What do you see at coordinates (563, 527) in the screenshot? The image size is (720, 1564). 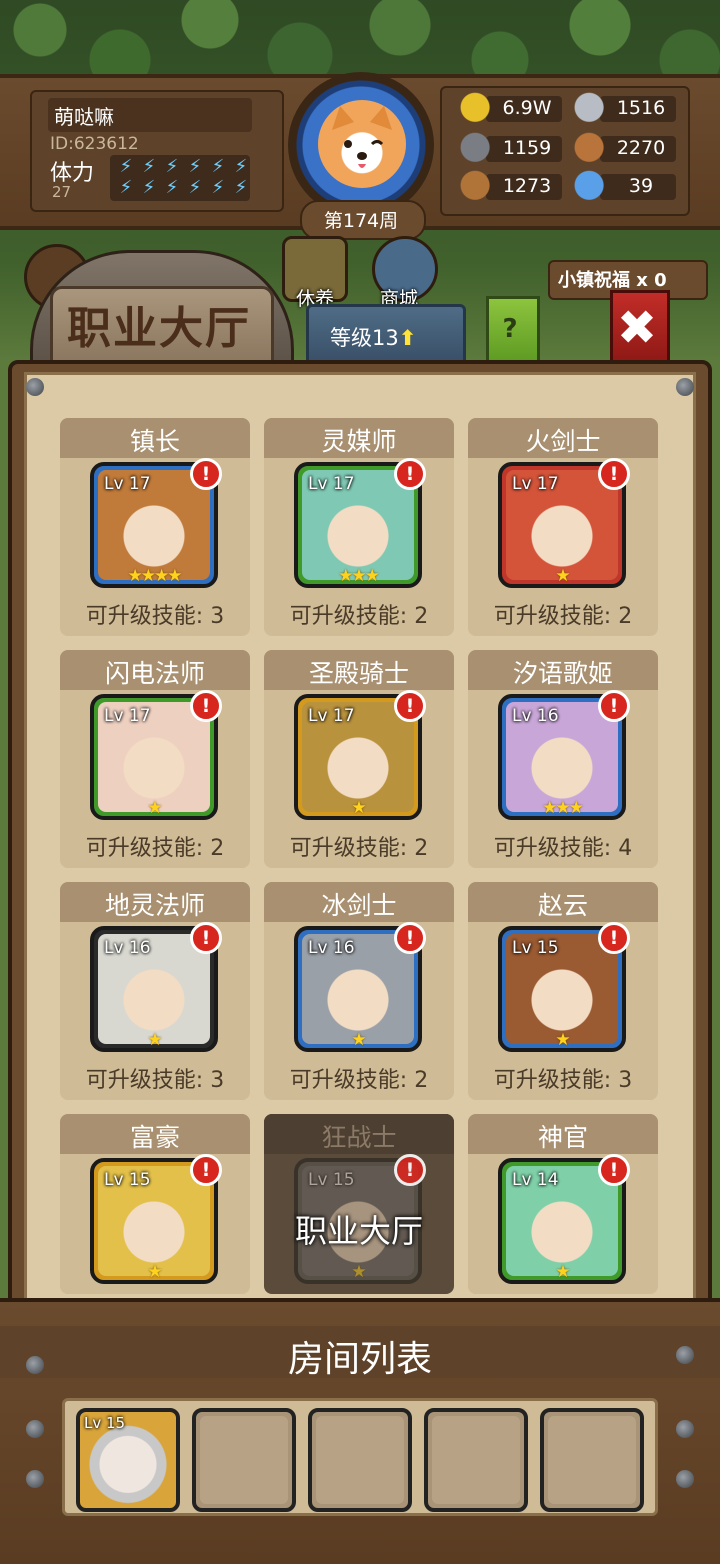 I see `class-card: 火剑士 Lv 17 ★! 可升级技能: 2` at bounding box center [563, 527].